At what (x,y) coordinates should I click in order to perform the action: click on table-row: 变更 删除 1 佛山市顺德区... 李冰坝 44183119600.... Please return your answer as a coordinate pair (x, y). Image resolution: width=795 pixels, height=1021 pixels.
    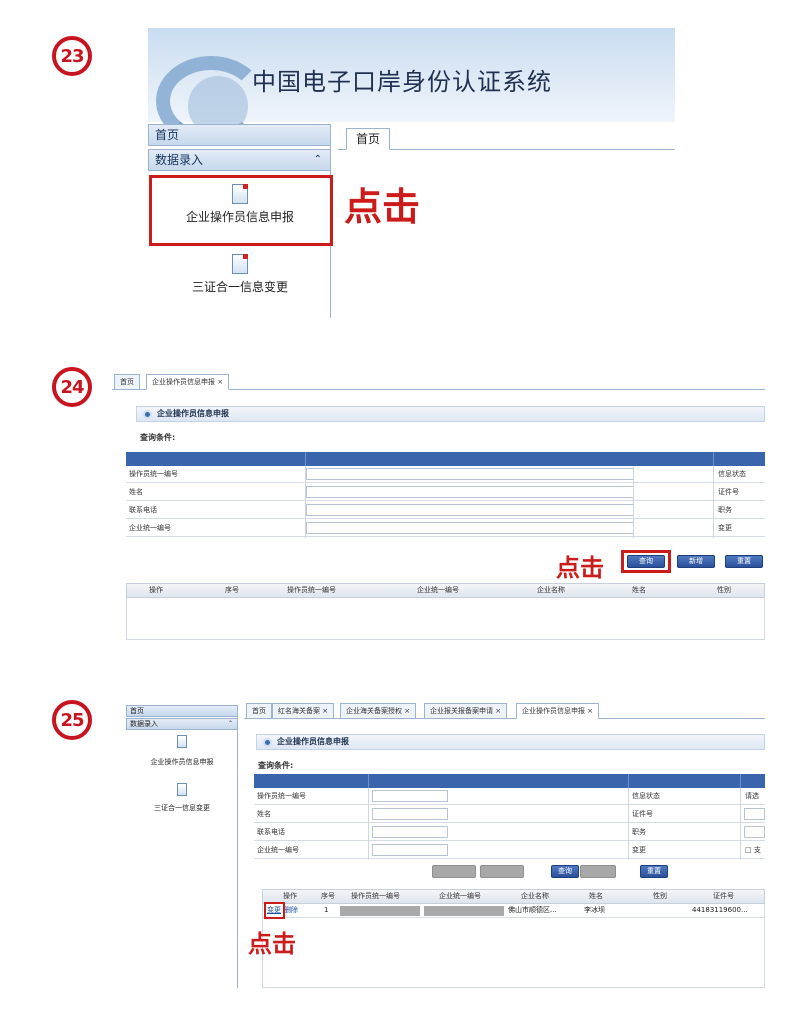
    Looking at the image, I should click on (513, 911).